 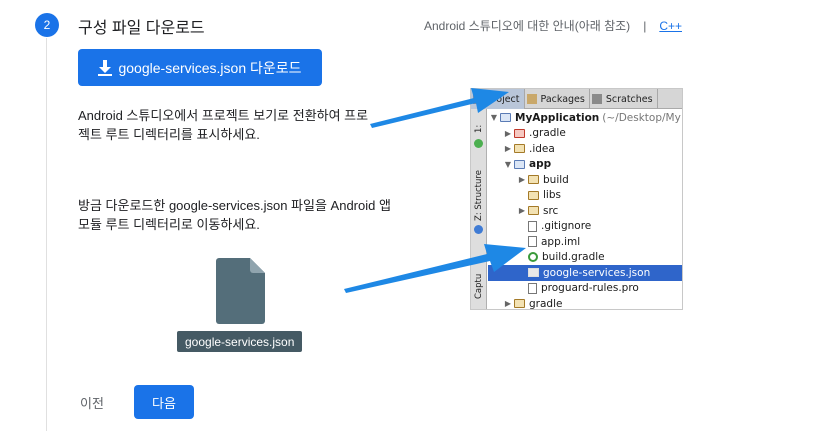 I want to click on arrow-to-project-tab, so click(x=439, y=108).